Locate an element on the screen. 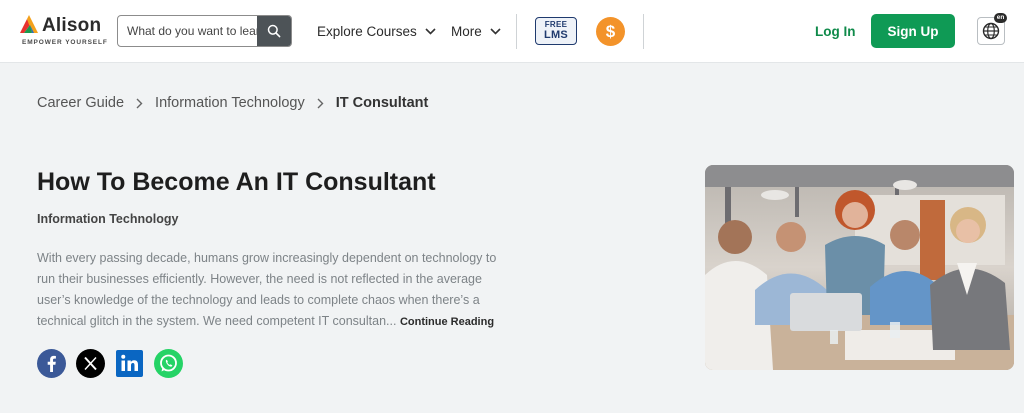  search-button is located at coordinates (274, 31).